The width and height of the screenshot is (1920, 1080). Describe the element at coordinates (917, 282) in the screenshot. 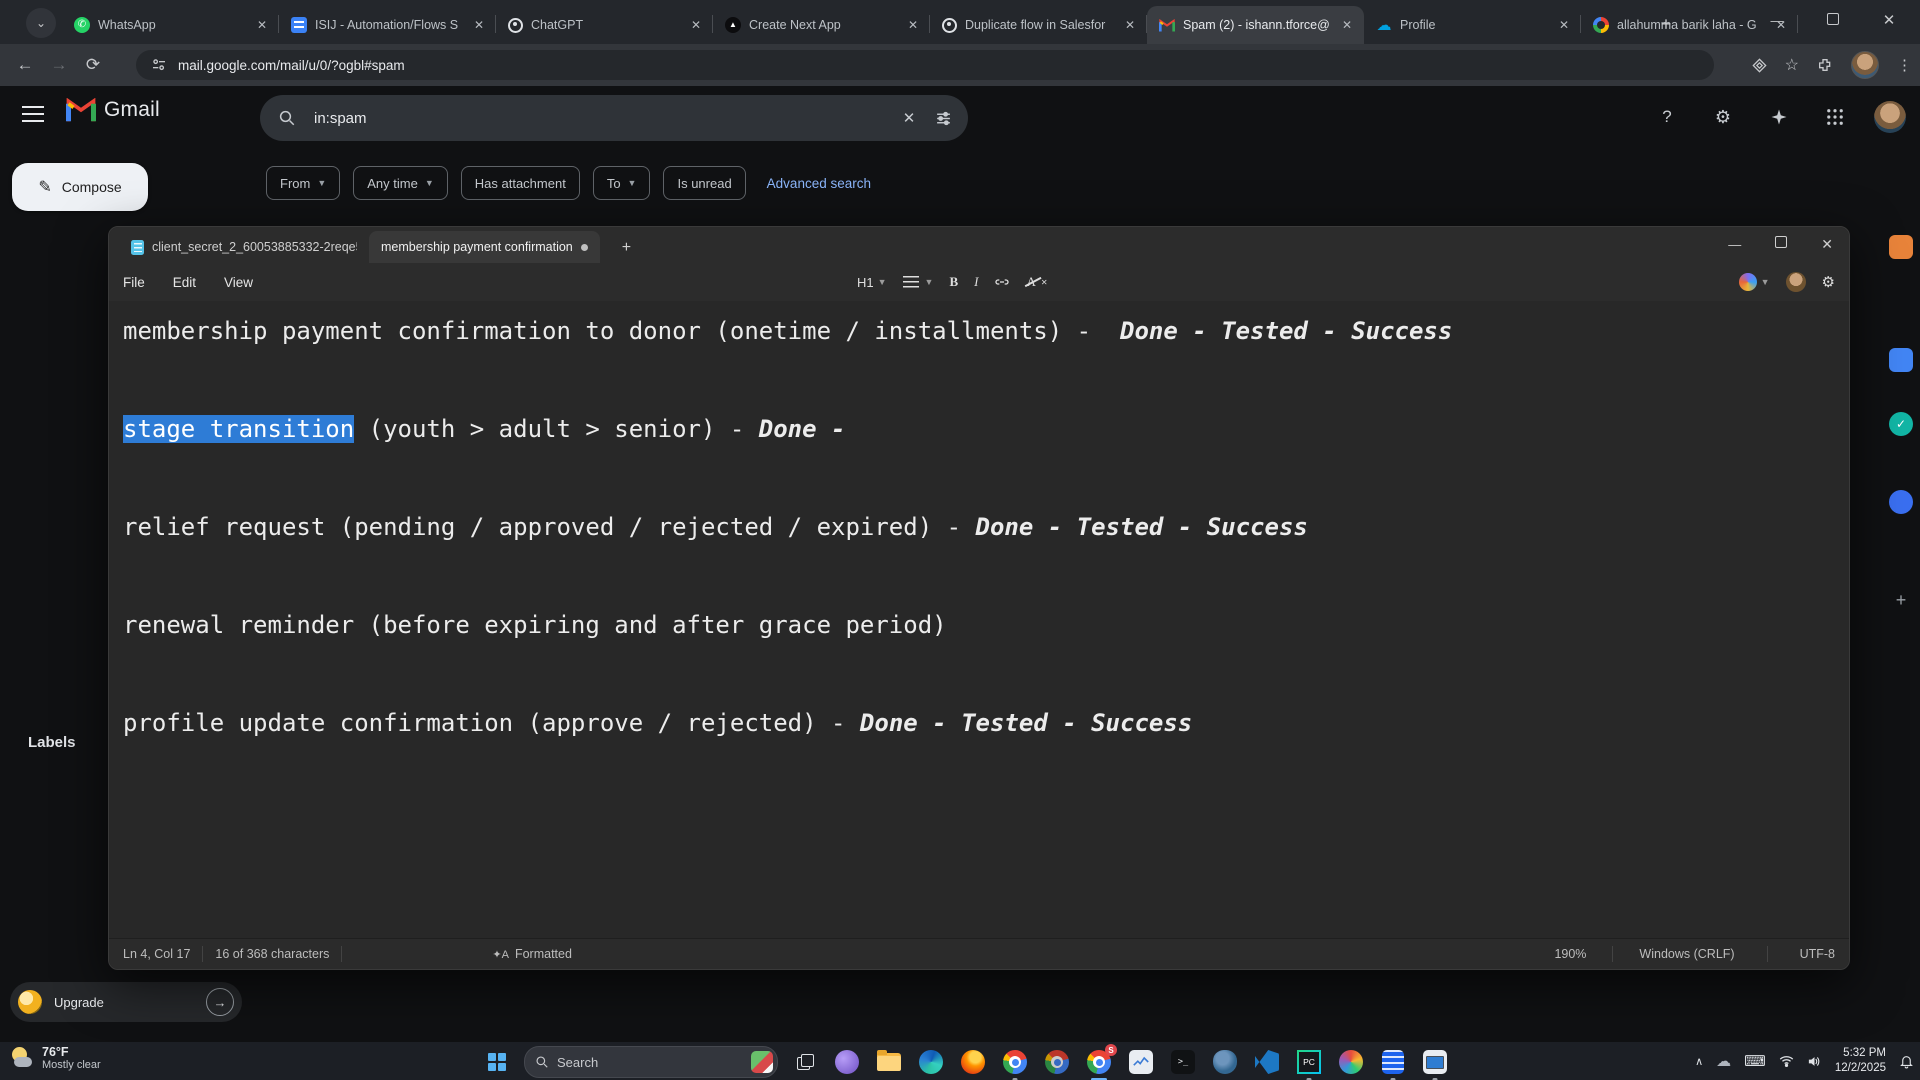

I see `list-button: ▼` at that location.